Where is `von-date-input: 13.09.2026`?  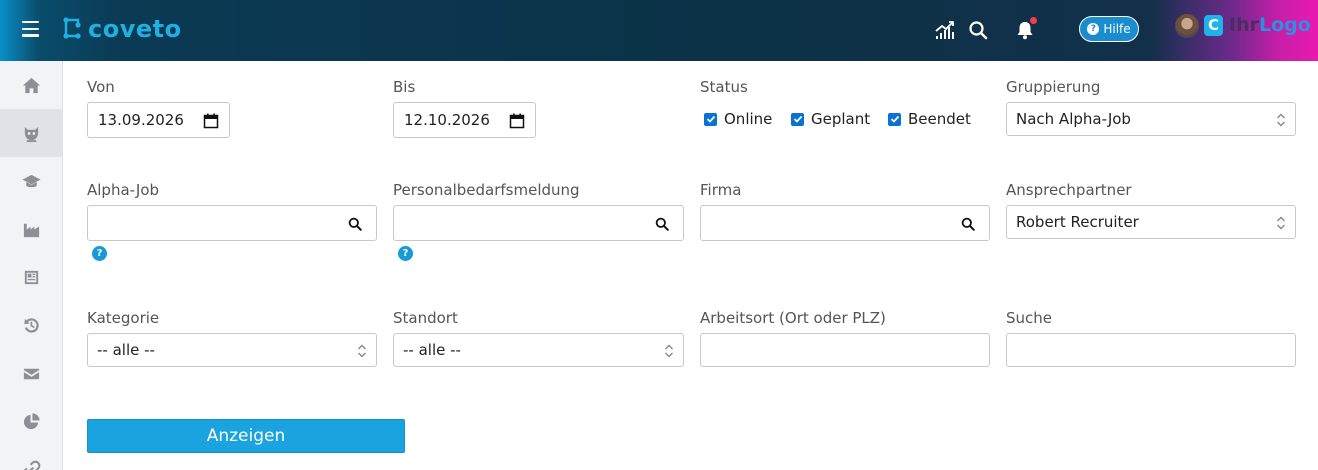 von-date-input: 13.09.2026 is located at coordinates (158, 120).